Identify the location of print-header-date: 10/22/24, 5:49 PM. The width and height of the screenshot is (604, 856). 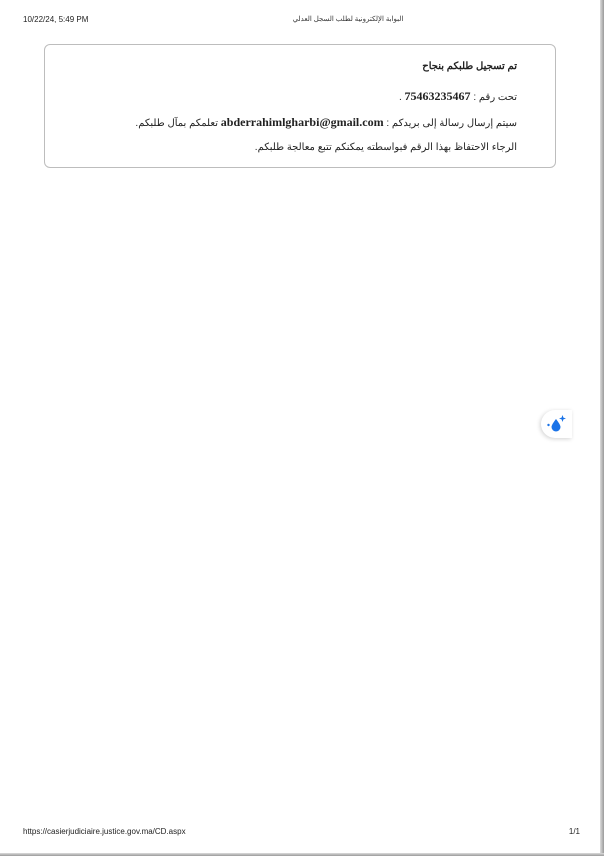
(56, 19).